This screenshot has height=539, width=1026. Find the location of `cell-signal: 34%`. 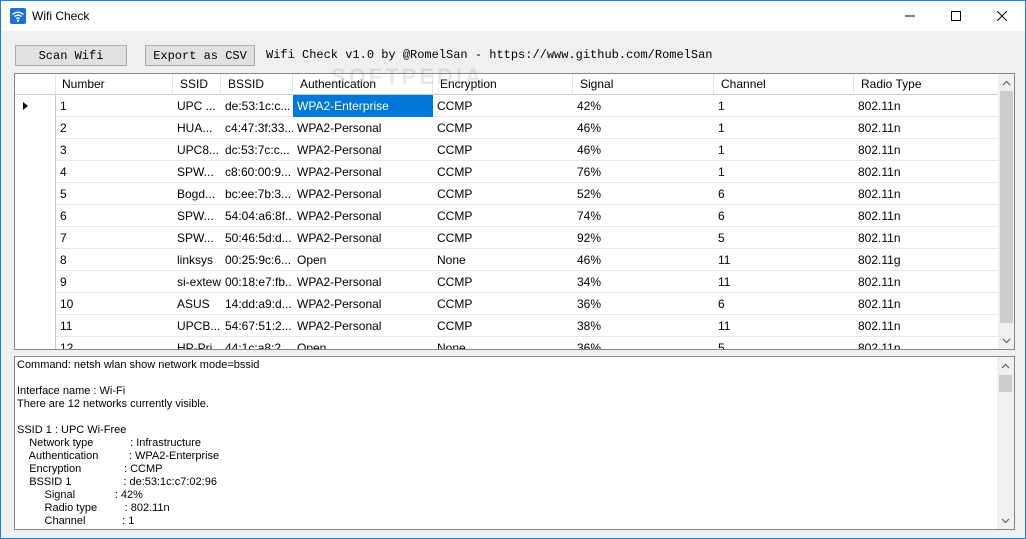

cell-signal: 34% is located at coordinates (643, 282).